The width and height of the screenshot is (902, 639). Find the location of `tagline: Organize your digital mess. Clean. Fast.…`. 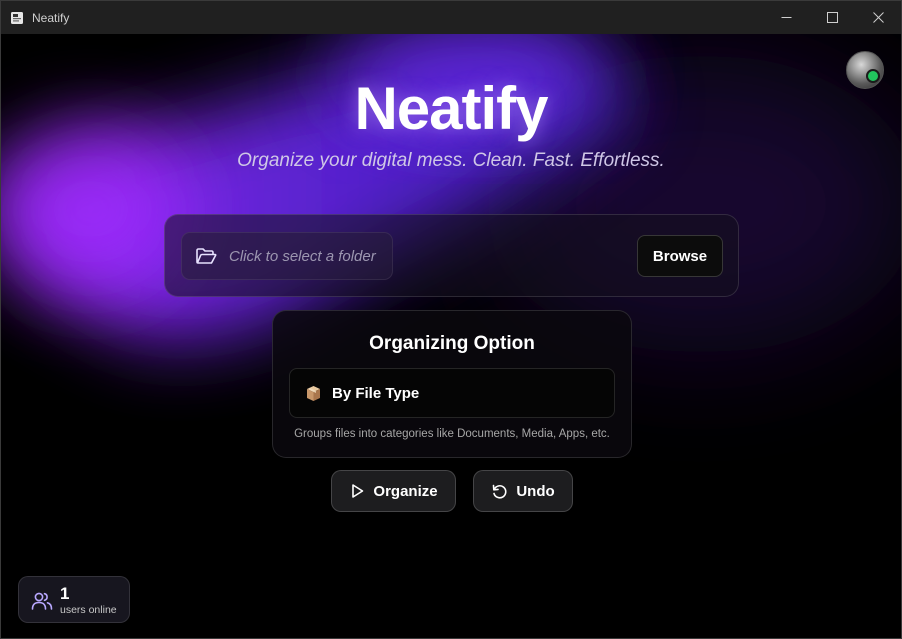

tagline: Organize your digital mess. Clean. Fast.… is located at coordinates (451, 160).